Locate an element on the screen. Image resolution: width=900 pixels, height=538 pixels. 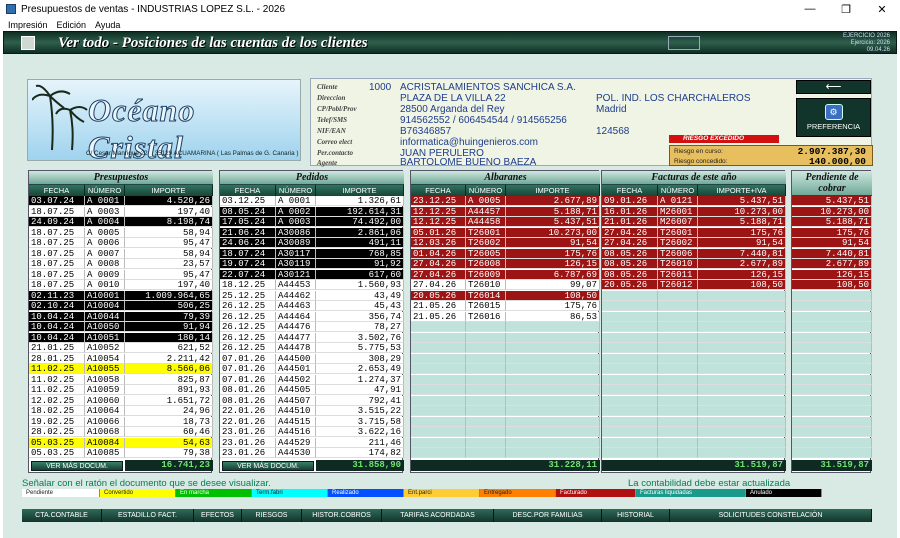
presupuestos-cell: 02.11.23 is located at coordinates (57, 295).